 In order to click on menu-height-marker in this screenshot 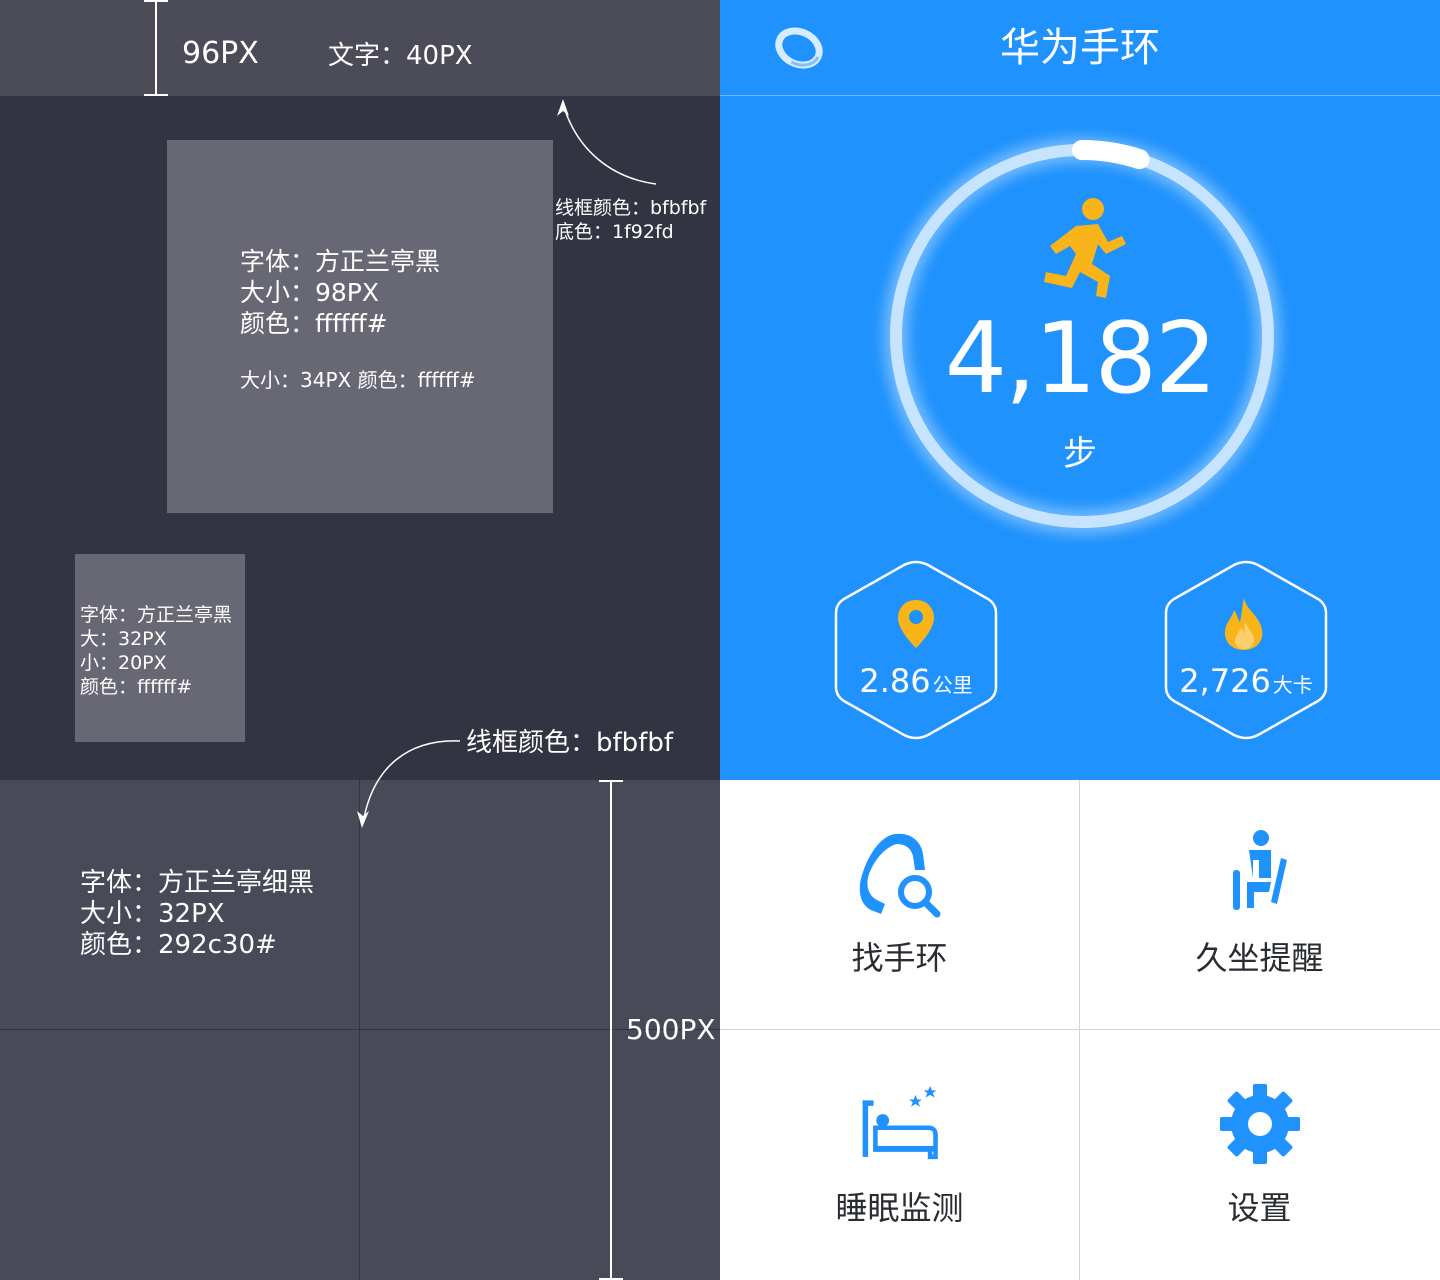, I will do `click(611, 1030)`.